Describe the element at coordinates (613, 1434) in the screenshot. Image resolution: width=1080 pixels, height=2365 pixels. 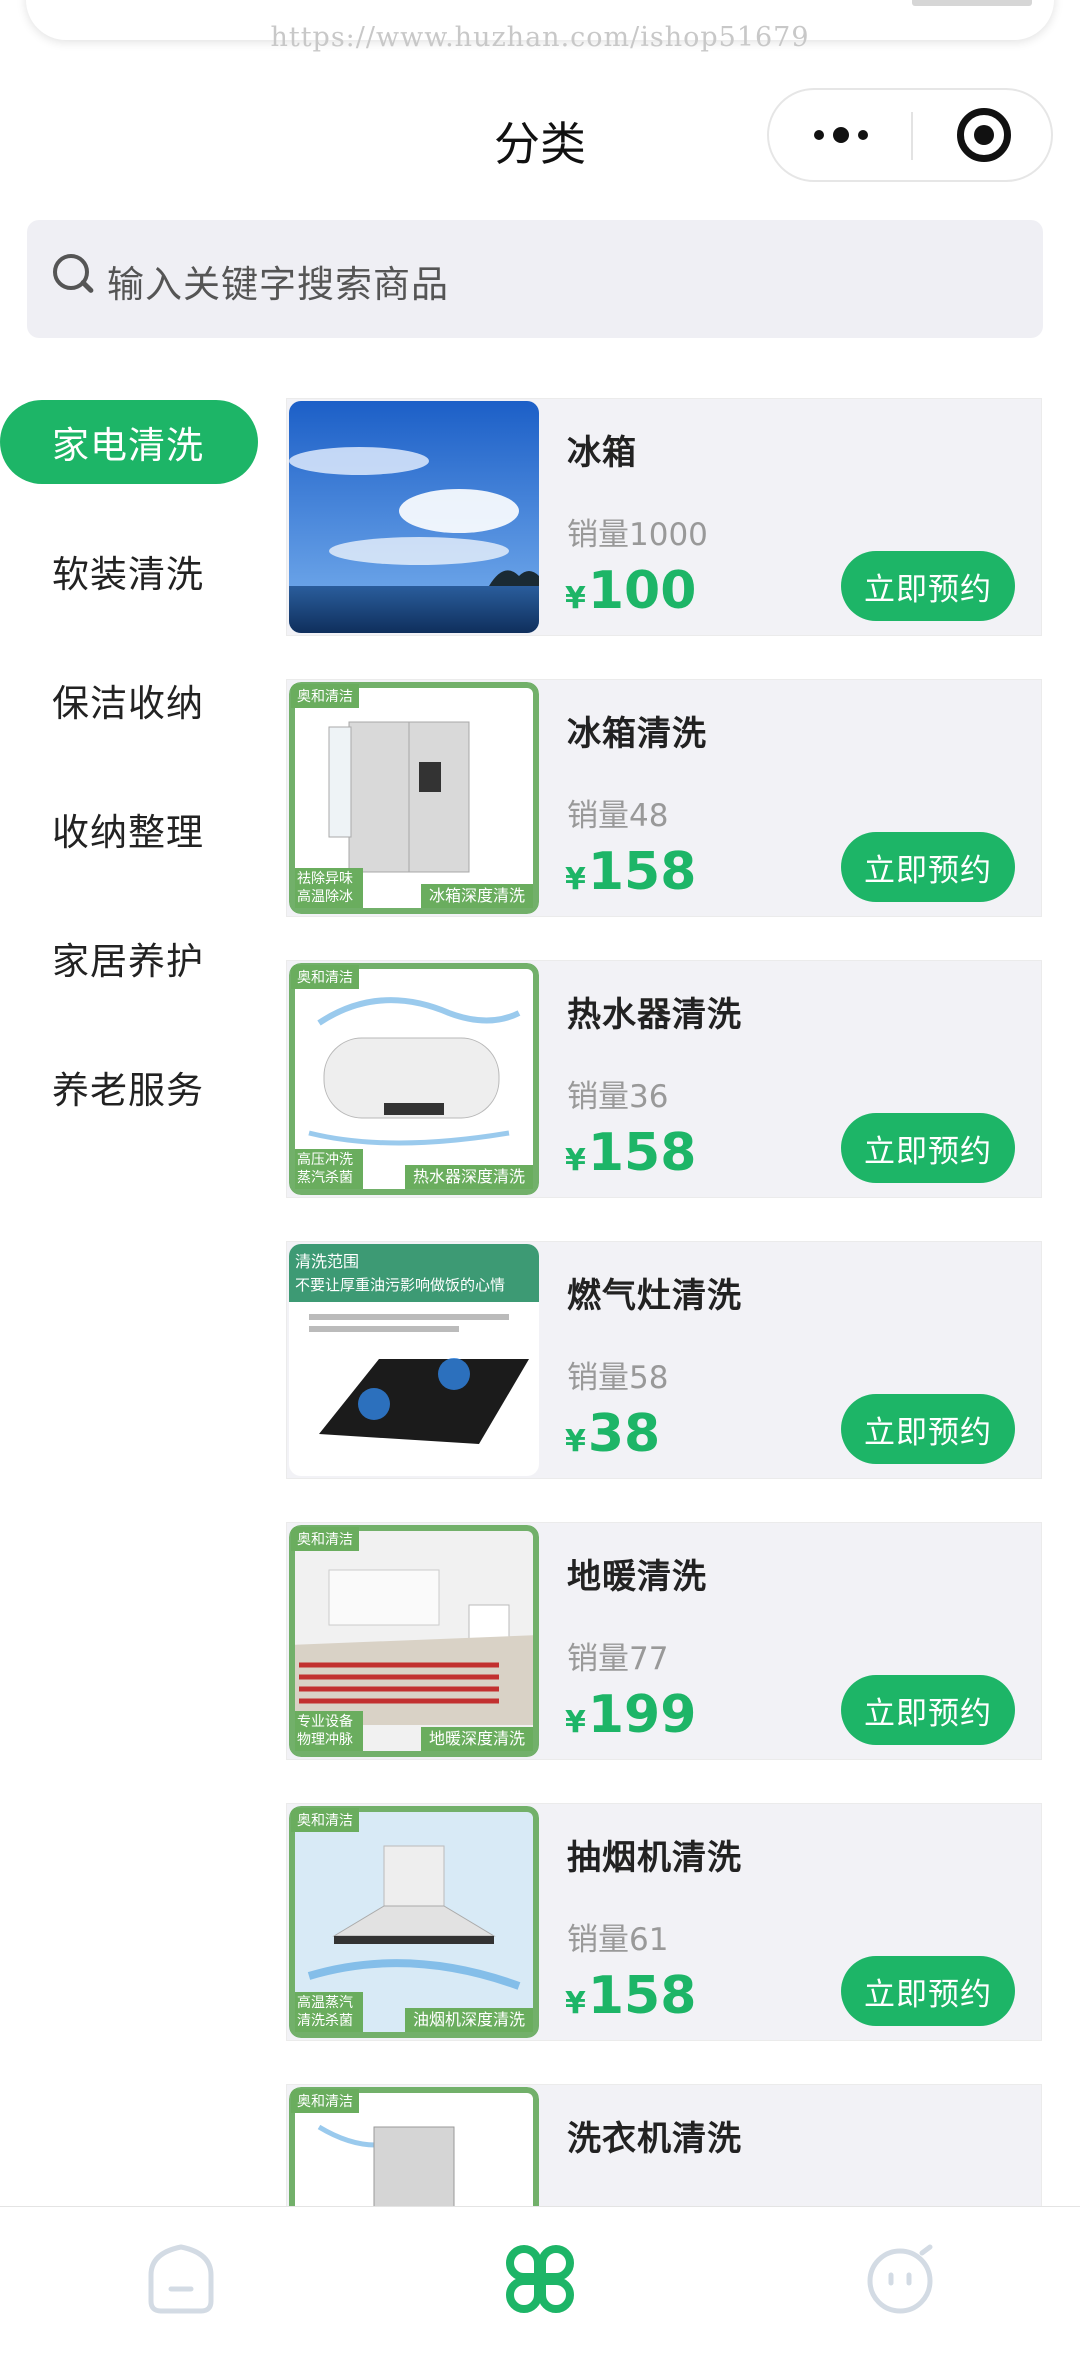
I see `product-price: ¥38` at that location.